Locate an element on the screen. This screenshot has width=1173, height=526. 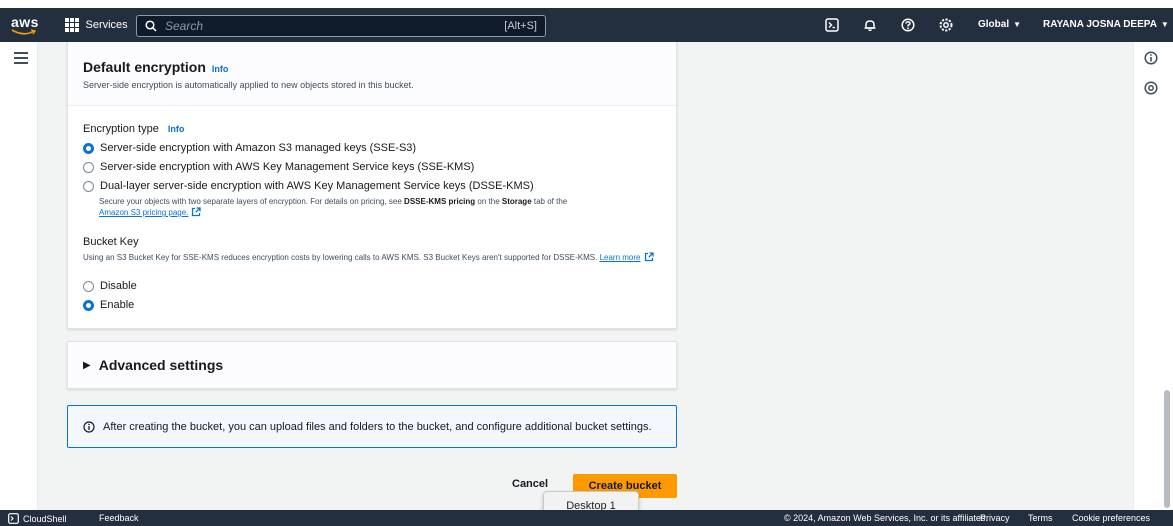
info-icon is located at coordinates (89, 426).